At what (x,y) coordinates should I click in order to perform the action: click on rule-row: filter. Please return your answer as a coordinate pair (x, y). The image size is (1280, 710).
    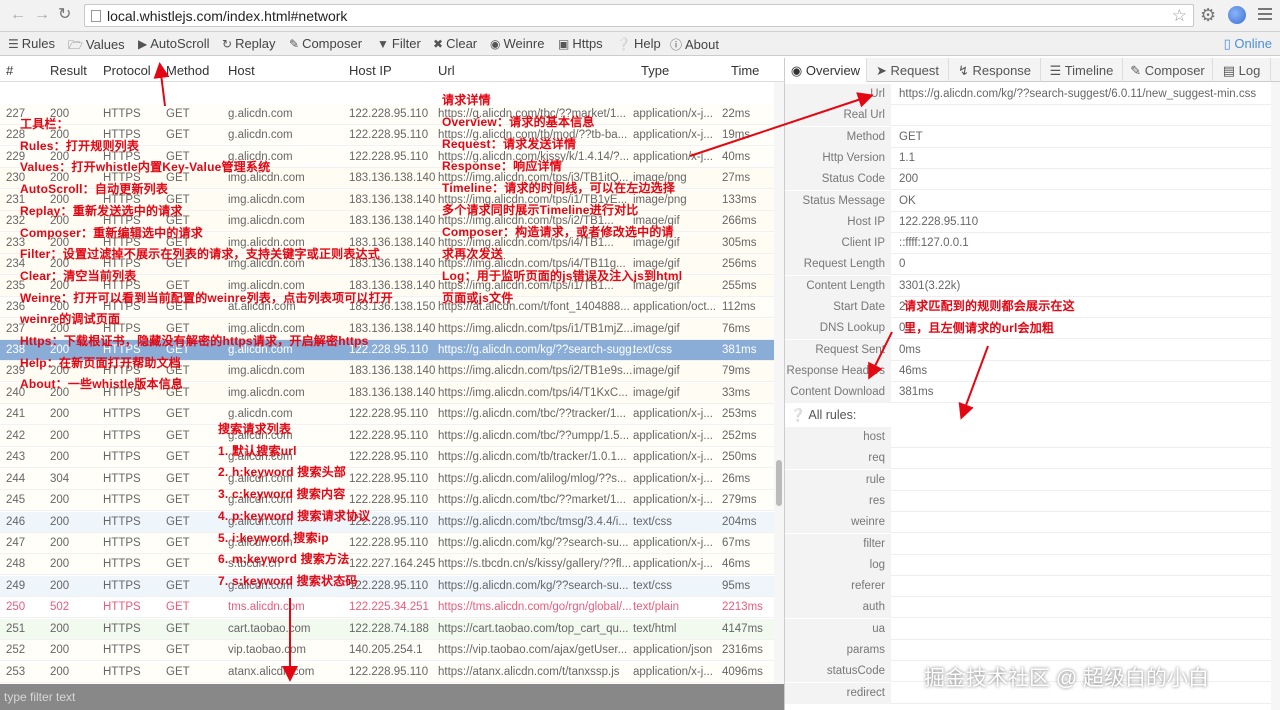
    Looking at the image, I should click on (1028, 544).